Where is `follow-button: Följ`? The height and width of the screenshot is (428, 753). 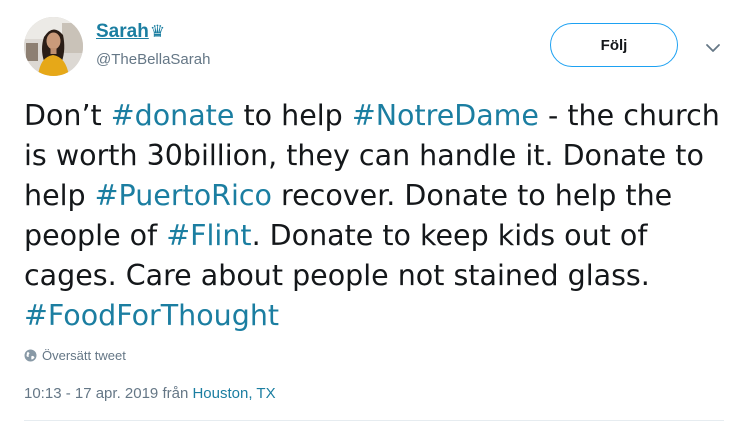
follow-button: Följ is located at coordinates (614, 45).